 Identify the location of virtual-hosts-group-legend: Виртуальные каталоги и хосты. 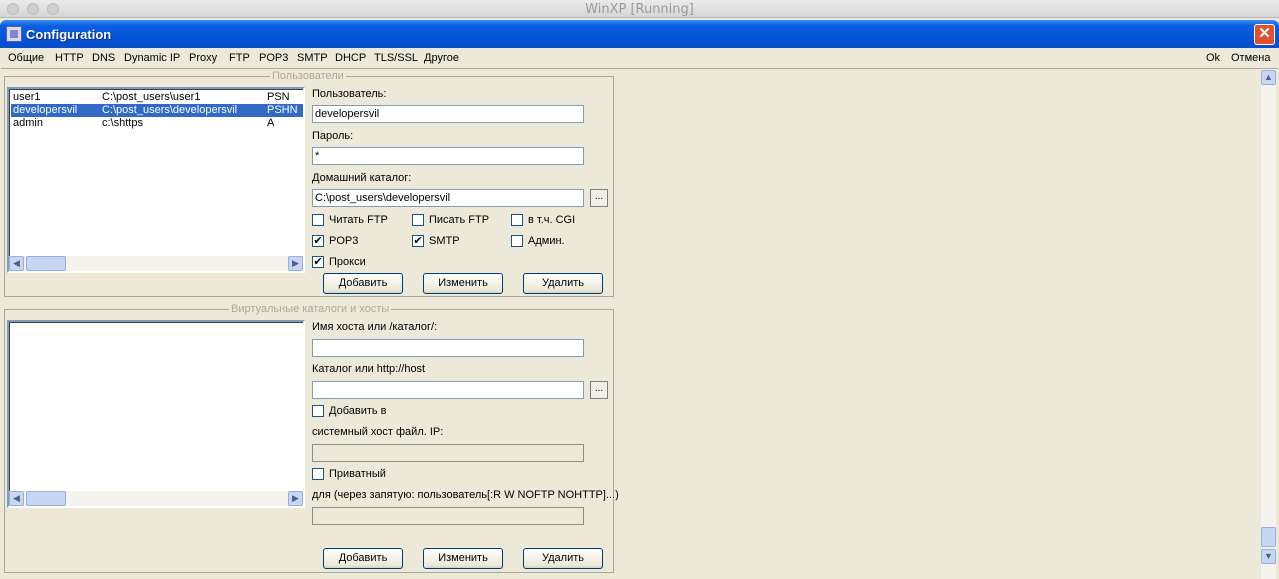
(310, 309).